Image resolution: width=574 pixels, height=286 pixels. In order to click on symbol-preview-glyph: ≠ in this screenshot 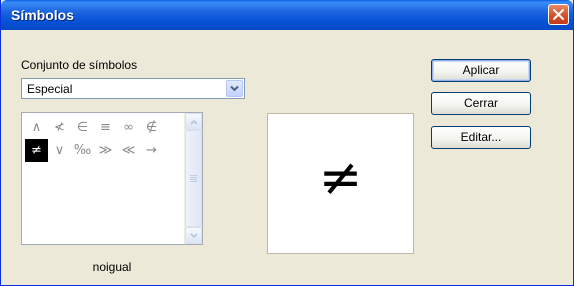, I will do `click(340, 178)`.